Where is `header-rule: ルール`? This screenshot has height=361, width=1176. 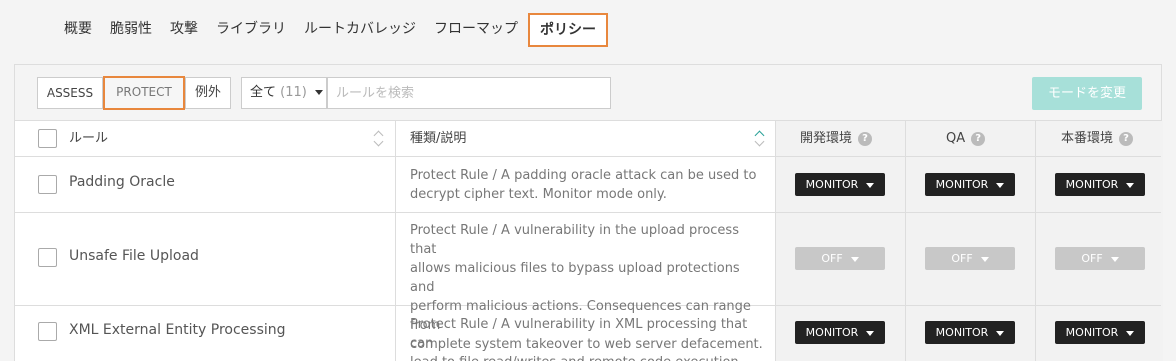
header-rule: ルール is located at coordinates (88, 139).